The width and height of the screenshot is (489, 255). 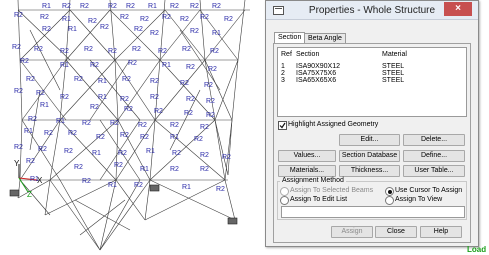 What do you see at coordinates (283, 66) in the screenshot?
I see `row-1-ref: 1` at bounding box center [283, 66].